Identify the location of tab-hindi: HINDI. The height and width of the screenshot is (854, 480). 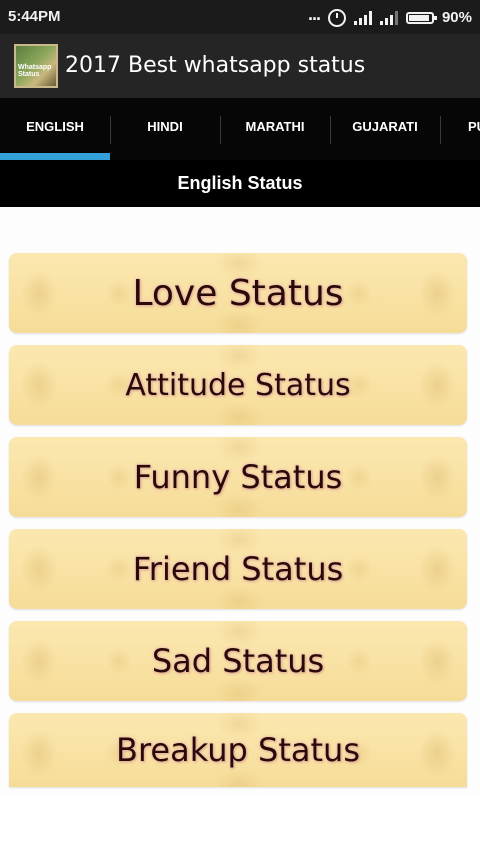
(165, 129).